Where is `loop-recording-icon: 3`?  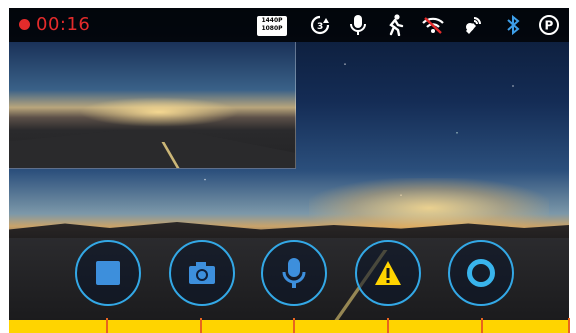 loop-recording-icon: 3 is located at coordinates (320, 25).